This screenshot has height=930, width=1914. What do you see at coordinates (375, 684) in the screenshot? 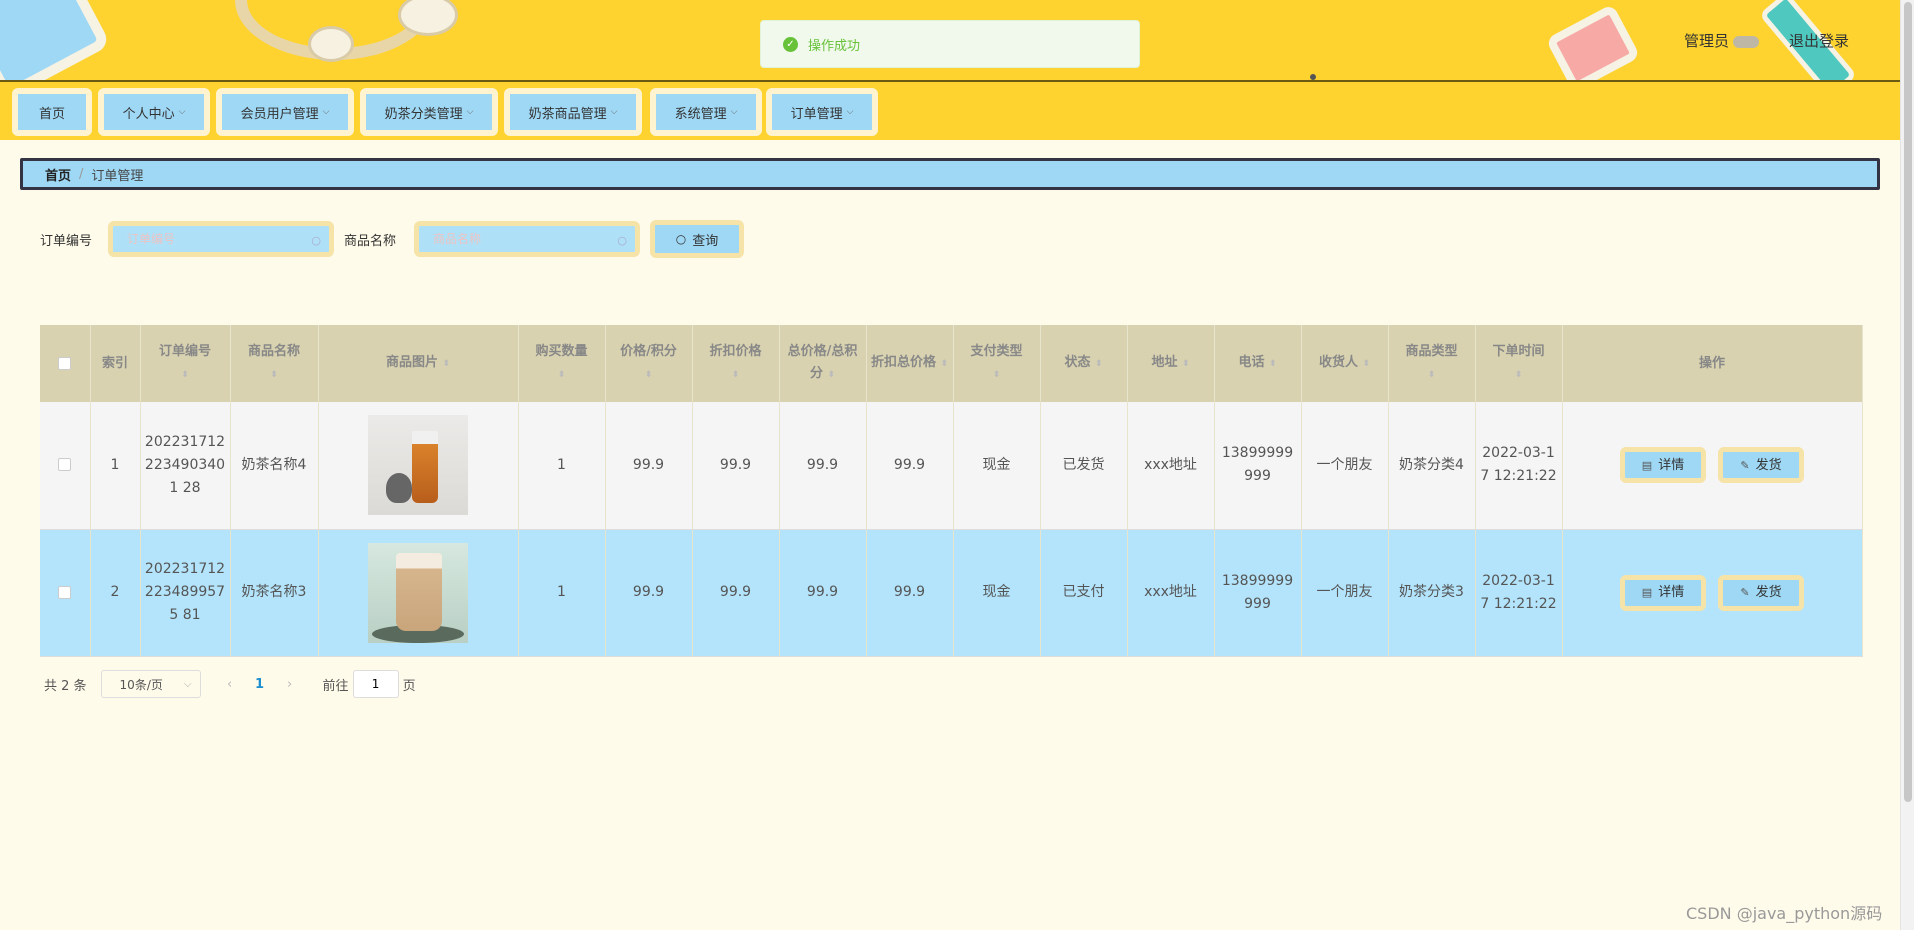
I see `goto-page-input` at bounding box center [375, 684].